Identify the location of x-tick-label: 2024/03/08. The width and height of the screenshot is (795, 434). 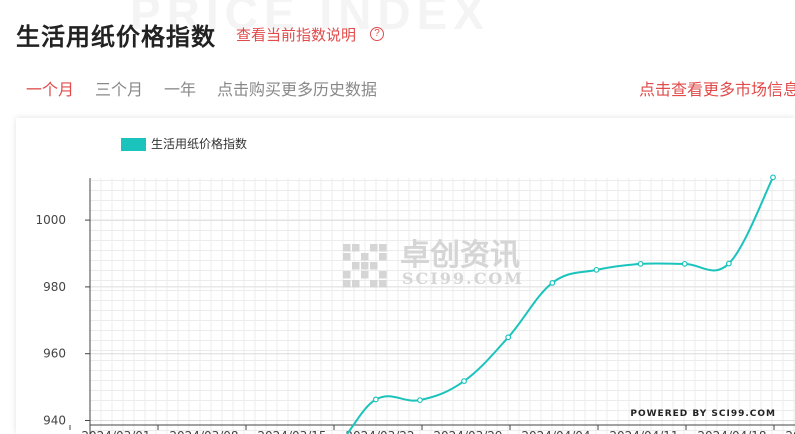
(203, 431).